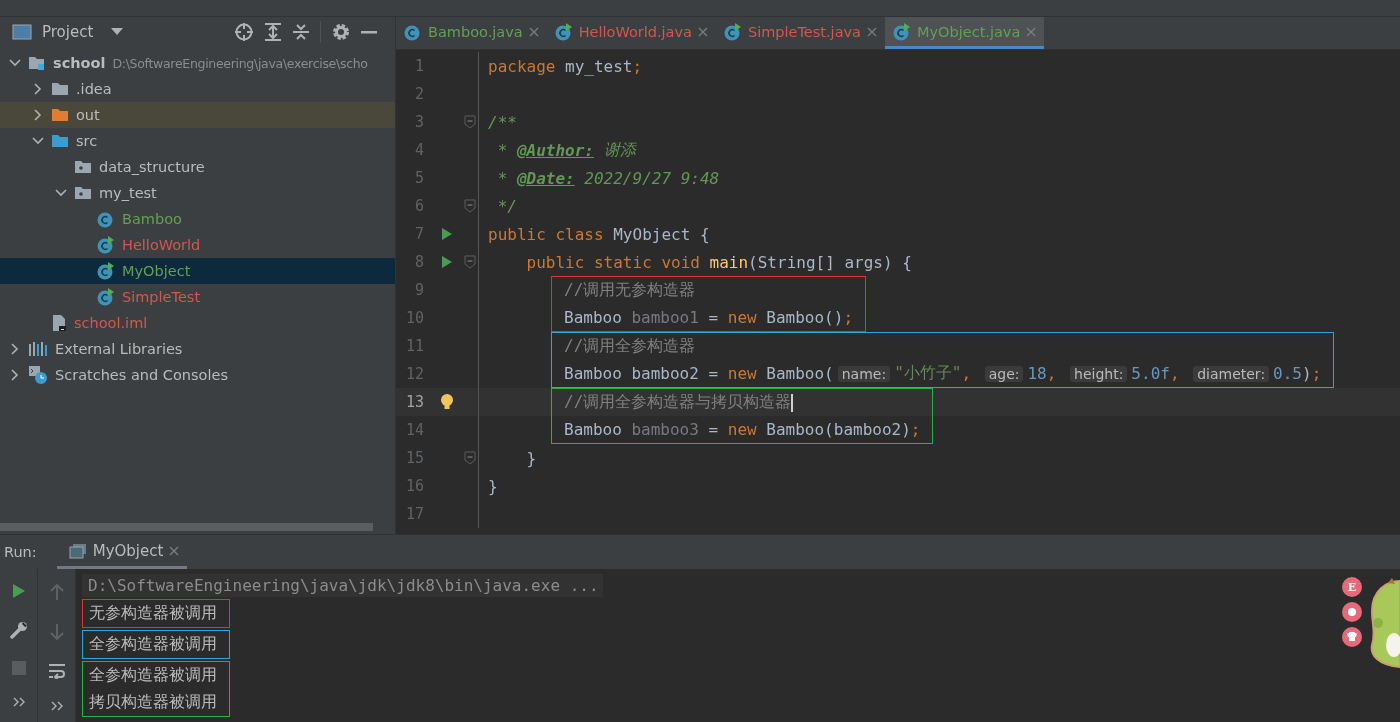  I want to click on line-number: 14, so click(414, 430).